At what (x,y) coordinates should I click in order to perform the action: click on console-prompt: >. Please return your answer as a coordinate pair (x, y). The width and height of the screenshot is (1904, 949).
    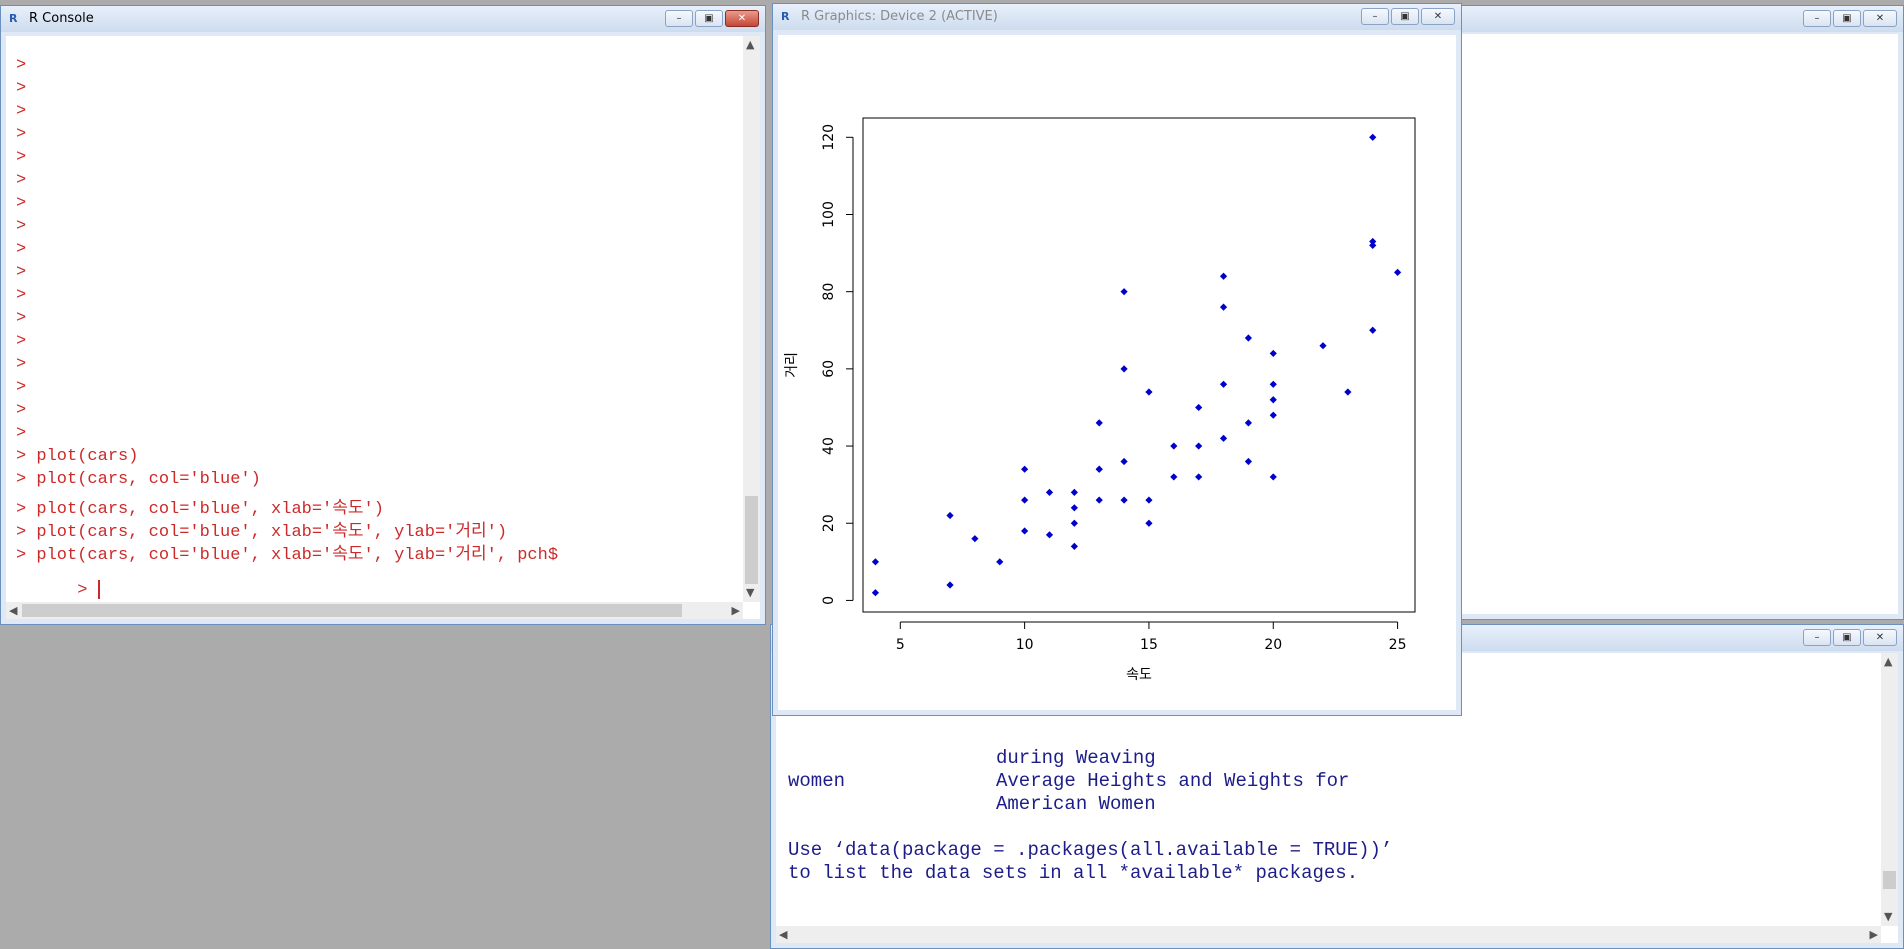
    Looking at the image, I should click on (87, 590).